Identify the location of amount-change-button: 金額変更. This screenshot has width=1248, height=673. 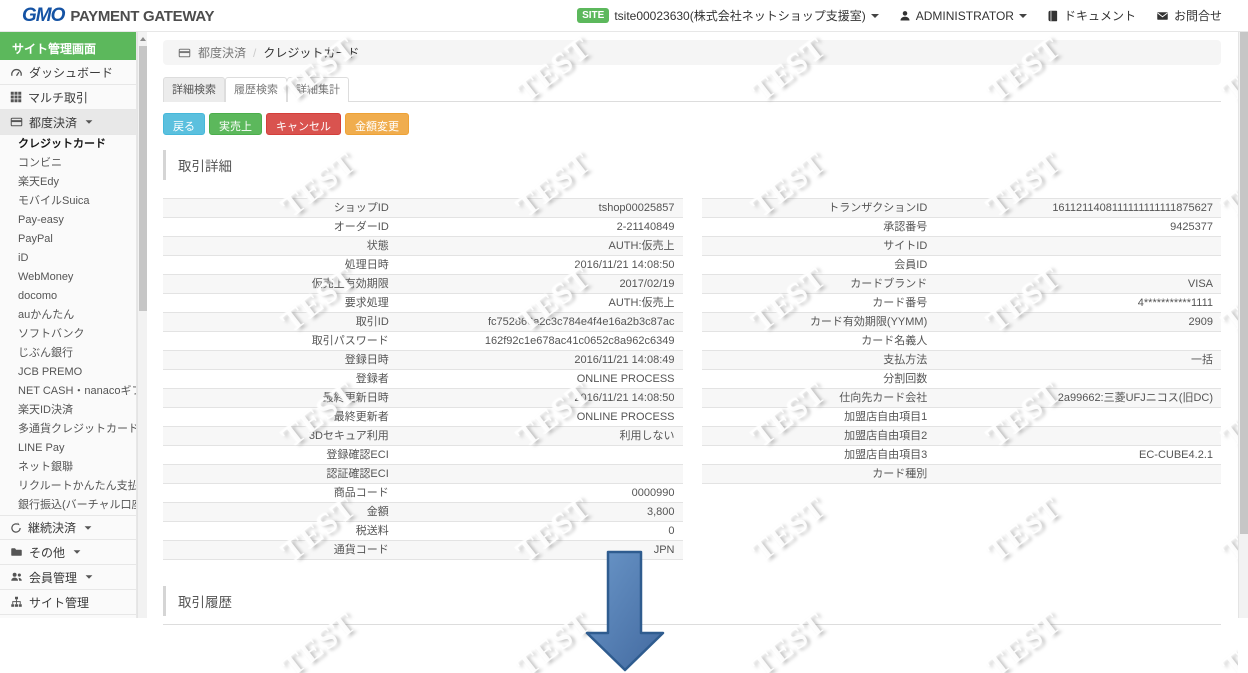
(377, 124).